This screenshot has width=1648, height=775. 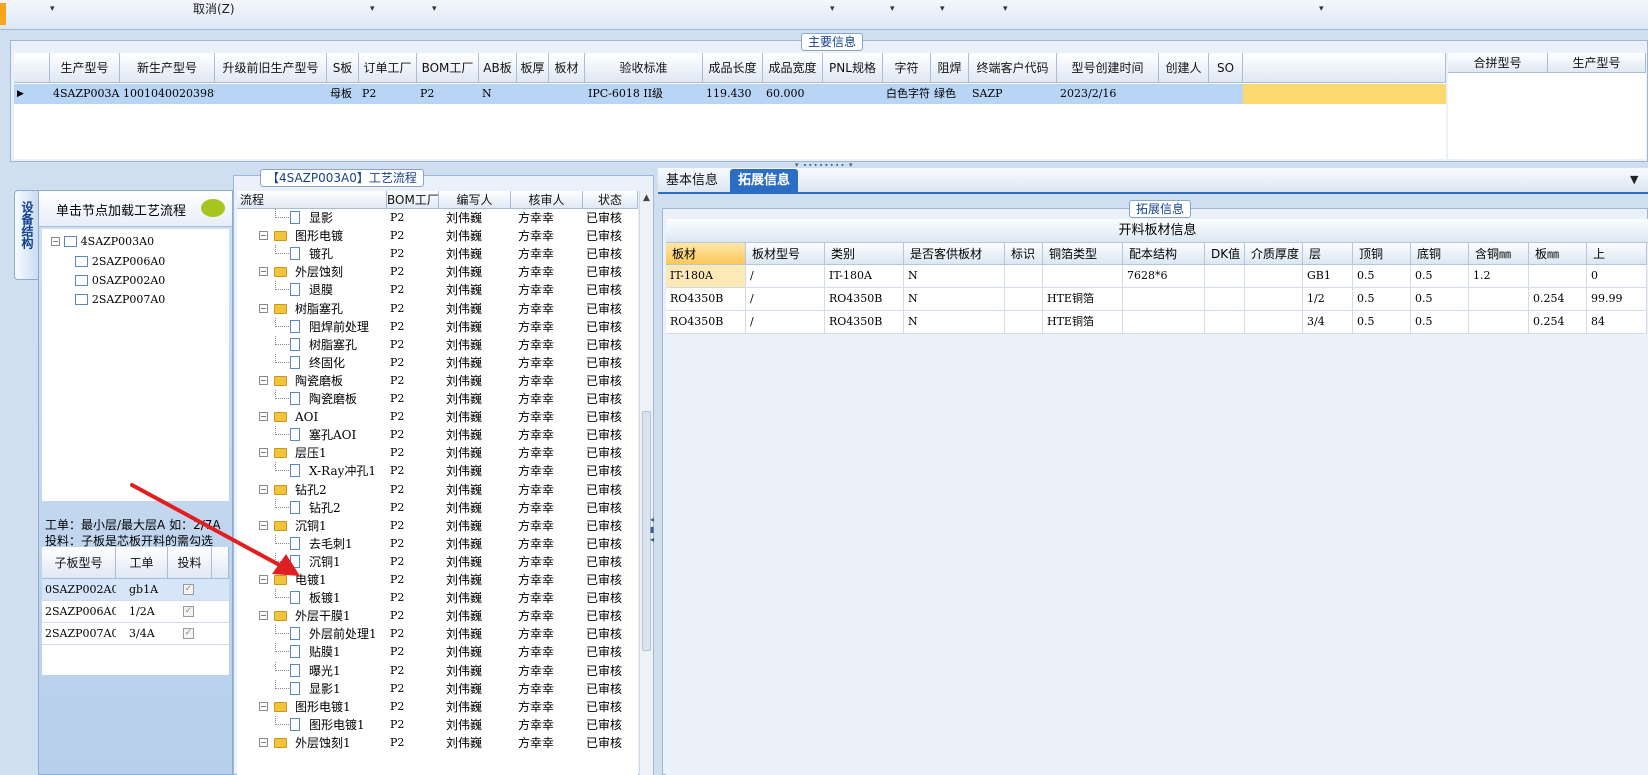 What do you see at coordinates (437, 326) in the screenshot?
I see `process-row: 阻焊前处理 P2 刘伟巍 方幸幸 已审核` at bounding box center [437, 326].